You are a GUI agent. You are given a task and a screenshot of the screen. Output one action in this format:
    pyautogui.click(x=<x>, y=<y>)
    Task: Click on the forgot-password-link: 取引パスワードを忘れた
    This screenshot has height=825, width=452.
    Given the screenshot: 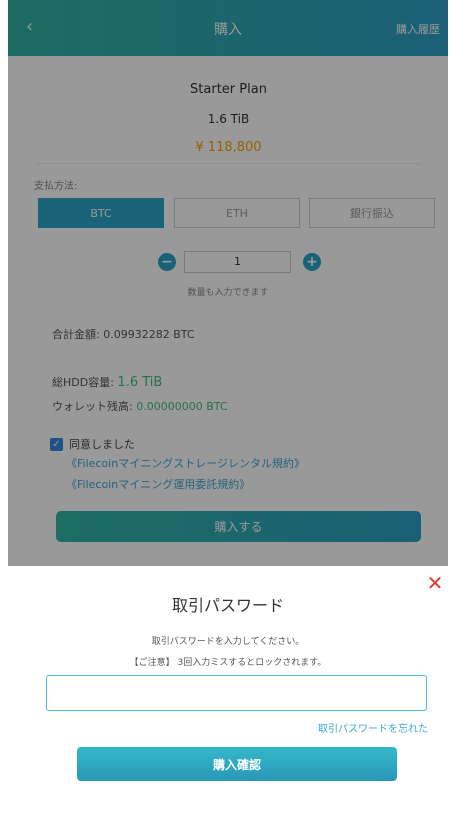 What is the action you would take?
    pyautogui.click(x=373, y=727)
    